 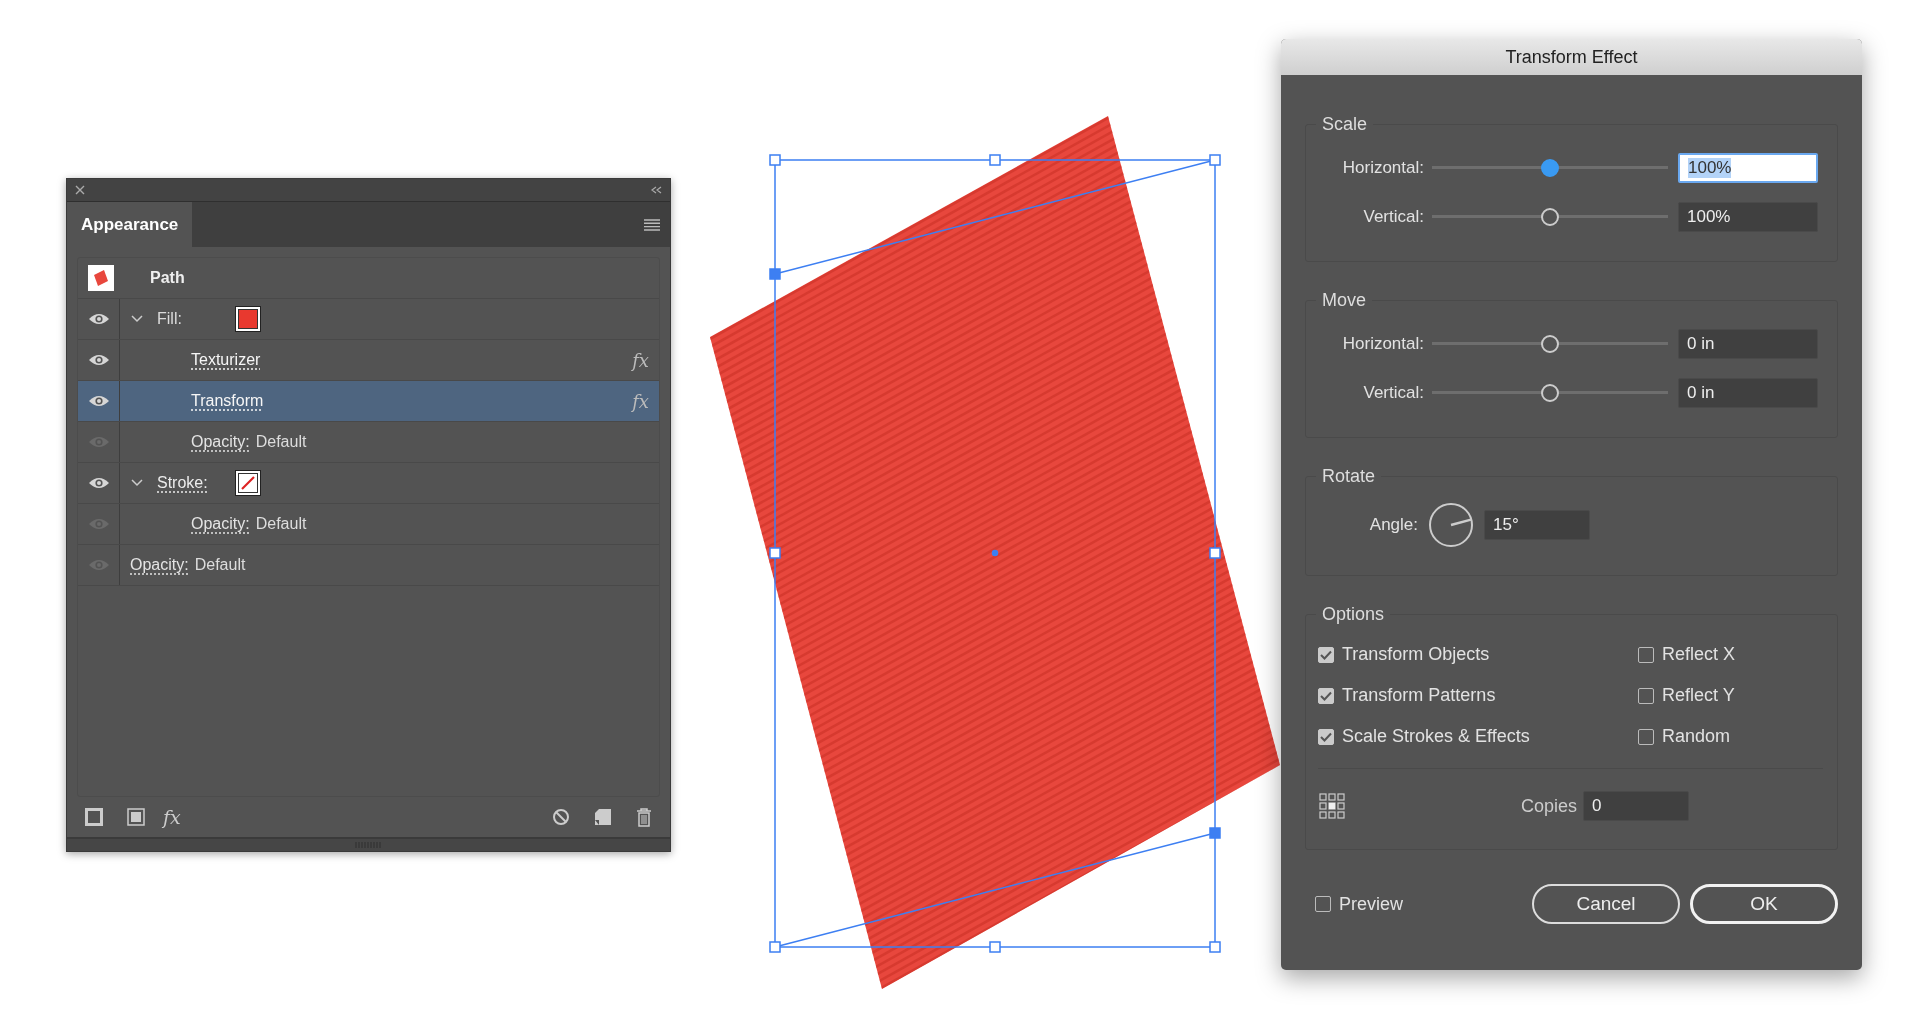 What do you see at coordinates (226, 360) in the screenshot?
I see `effect-link: Texturizer` at bounding box center [226, 360].